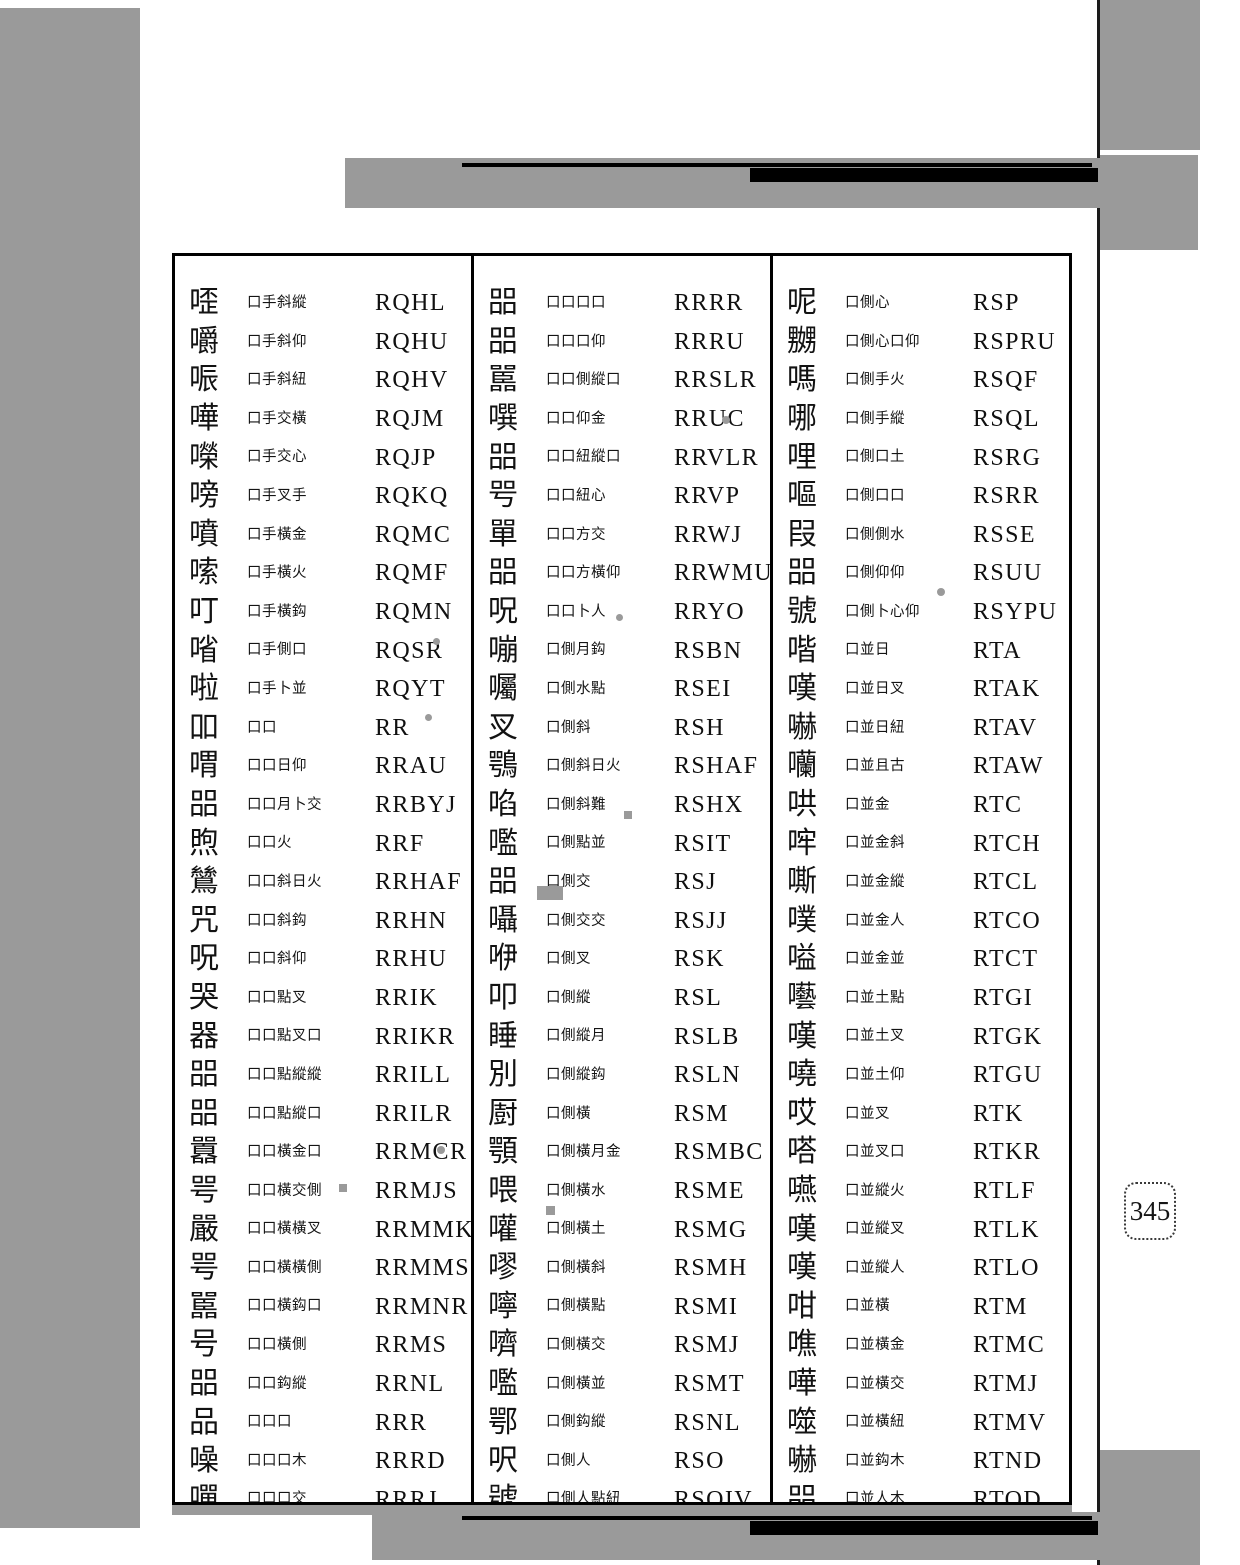  Describe the element at coordinates (410, 1383) in the screenshot. I see `cangjie-code: RRNL` at that location.